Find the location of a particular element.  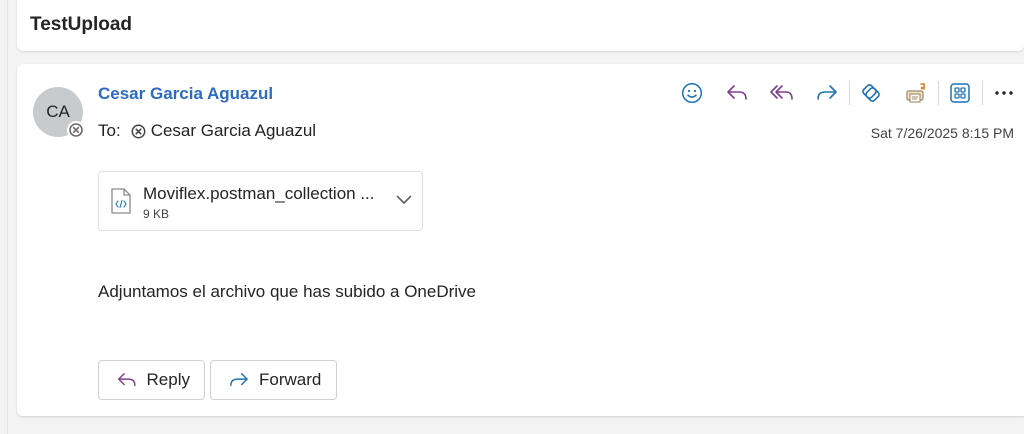

message-toolbar is located at coordinates (849, 93).